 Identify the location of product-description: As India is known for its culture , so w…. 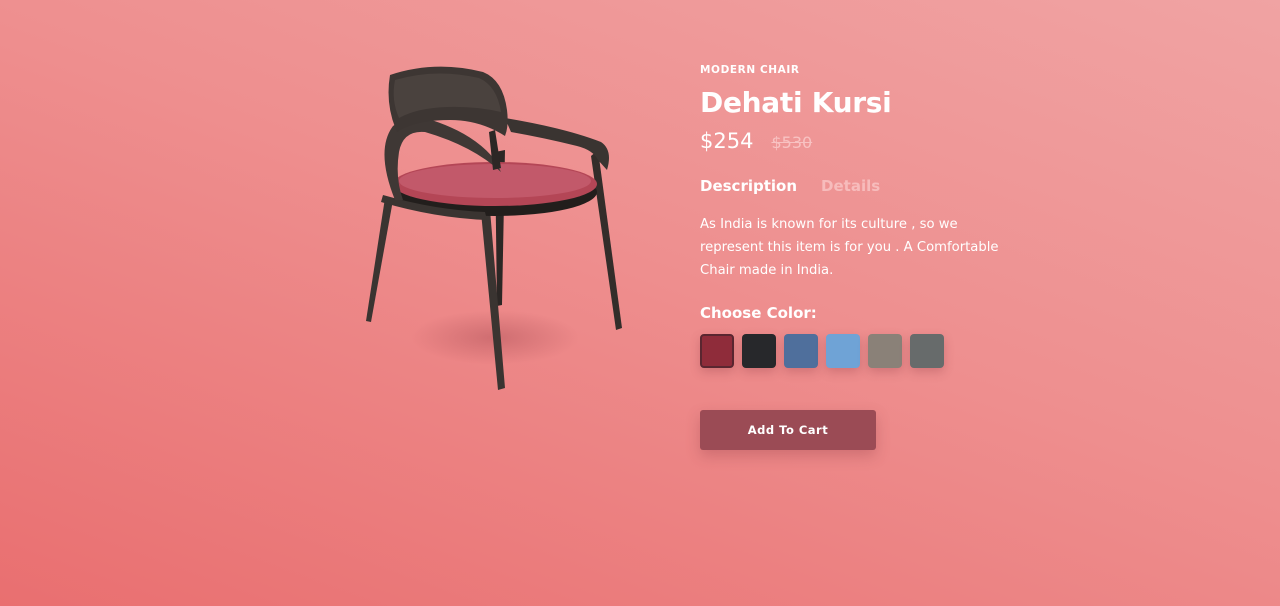
(849, 247).